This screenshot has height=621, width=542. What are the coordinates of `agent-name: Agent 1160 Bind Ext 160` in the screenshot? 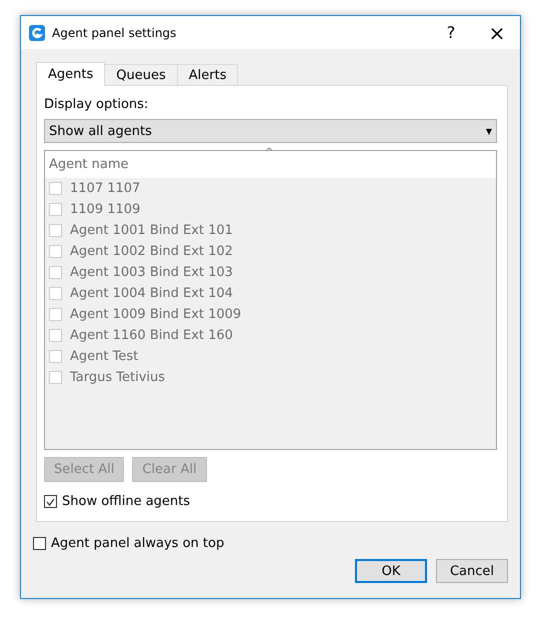 It's located at (151, 335).